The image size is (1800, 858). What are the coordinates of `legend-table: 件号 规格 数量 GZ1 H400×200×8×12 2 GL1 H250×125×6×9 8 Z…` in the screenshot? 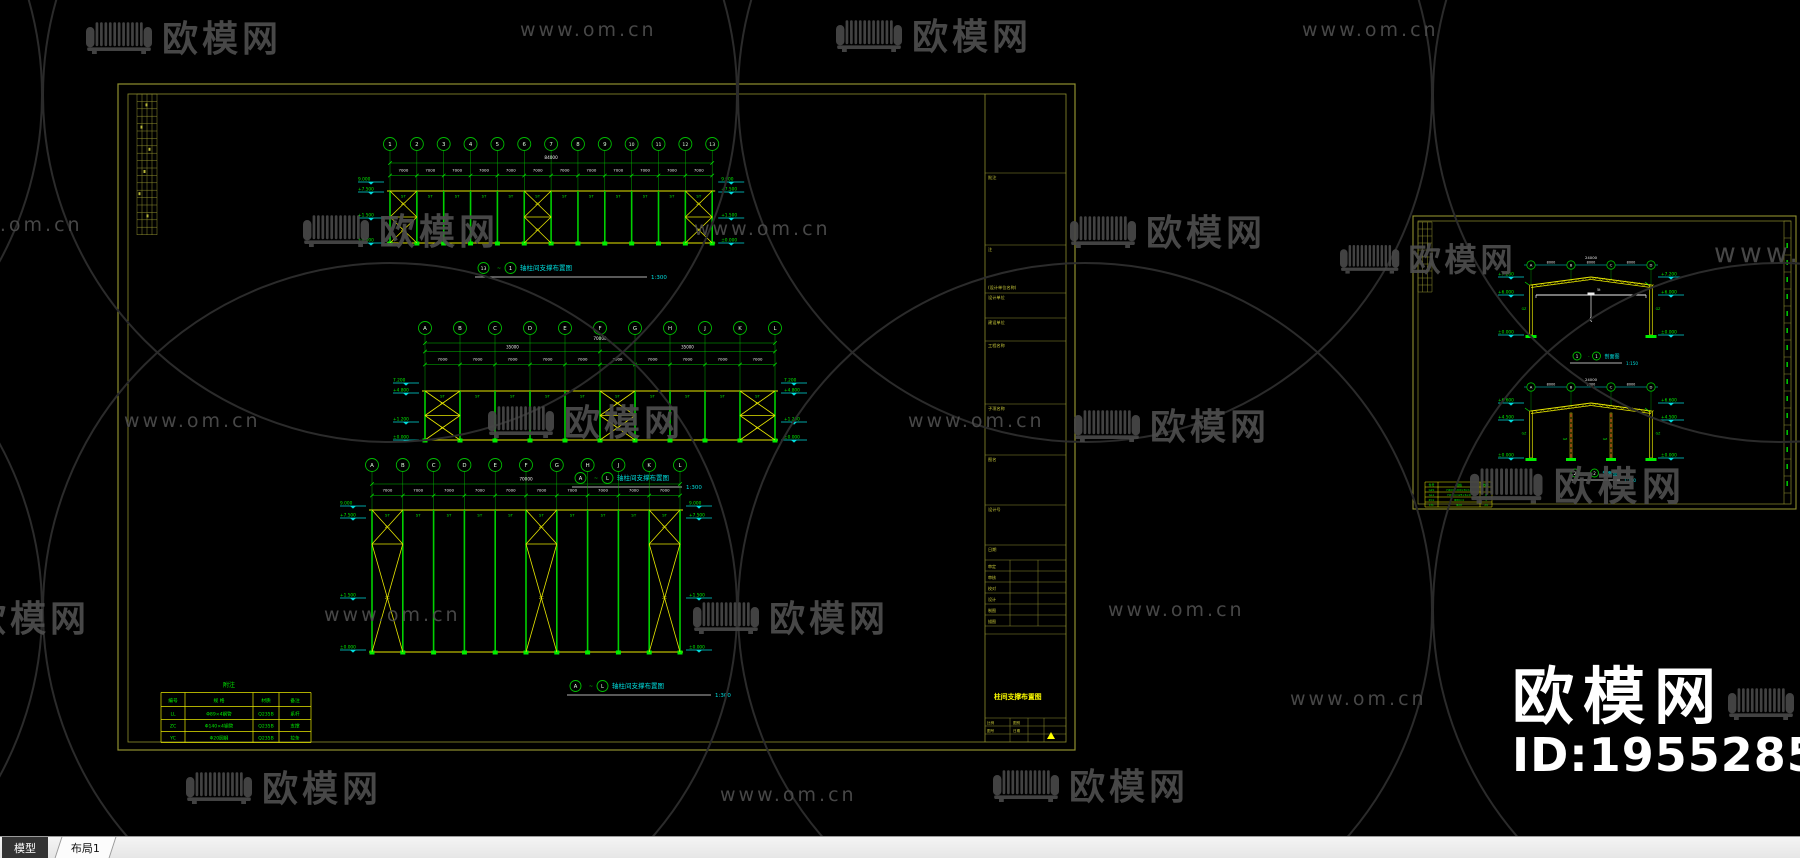 It's located at (1458, 494).